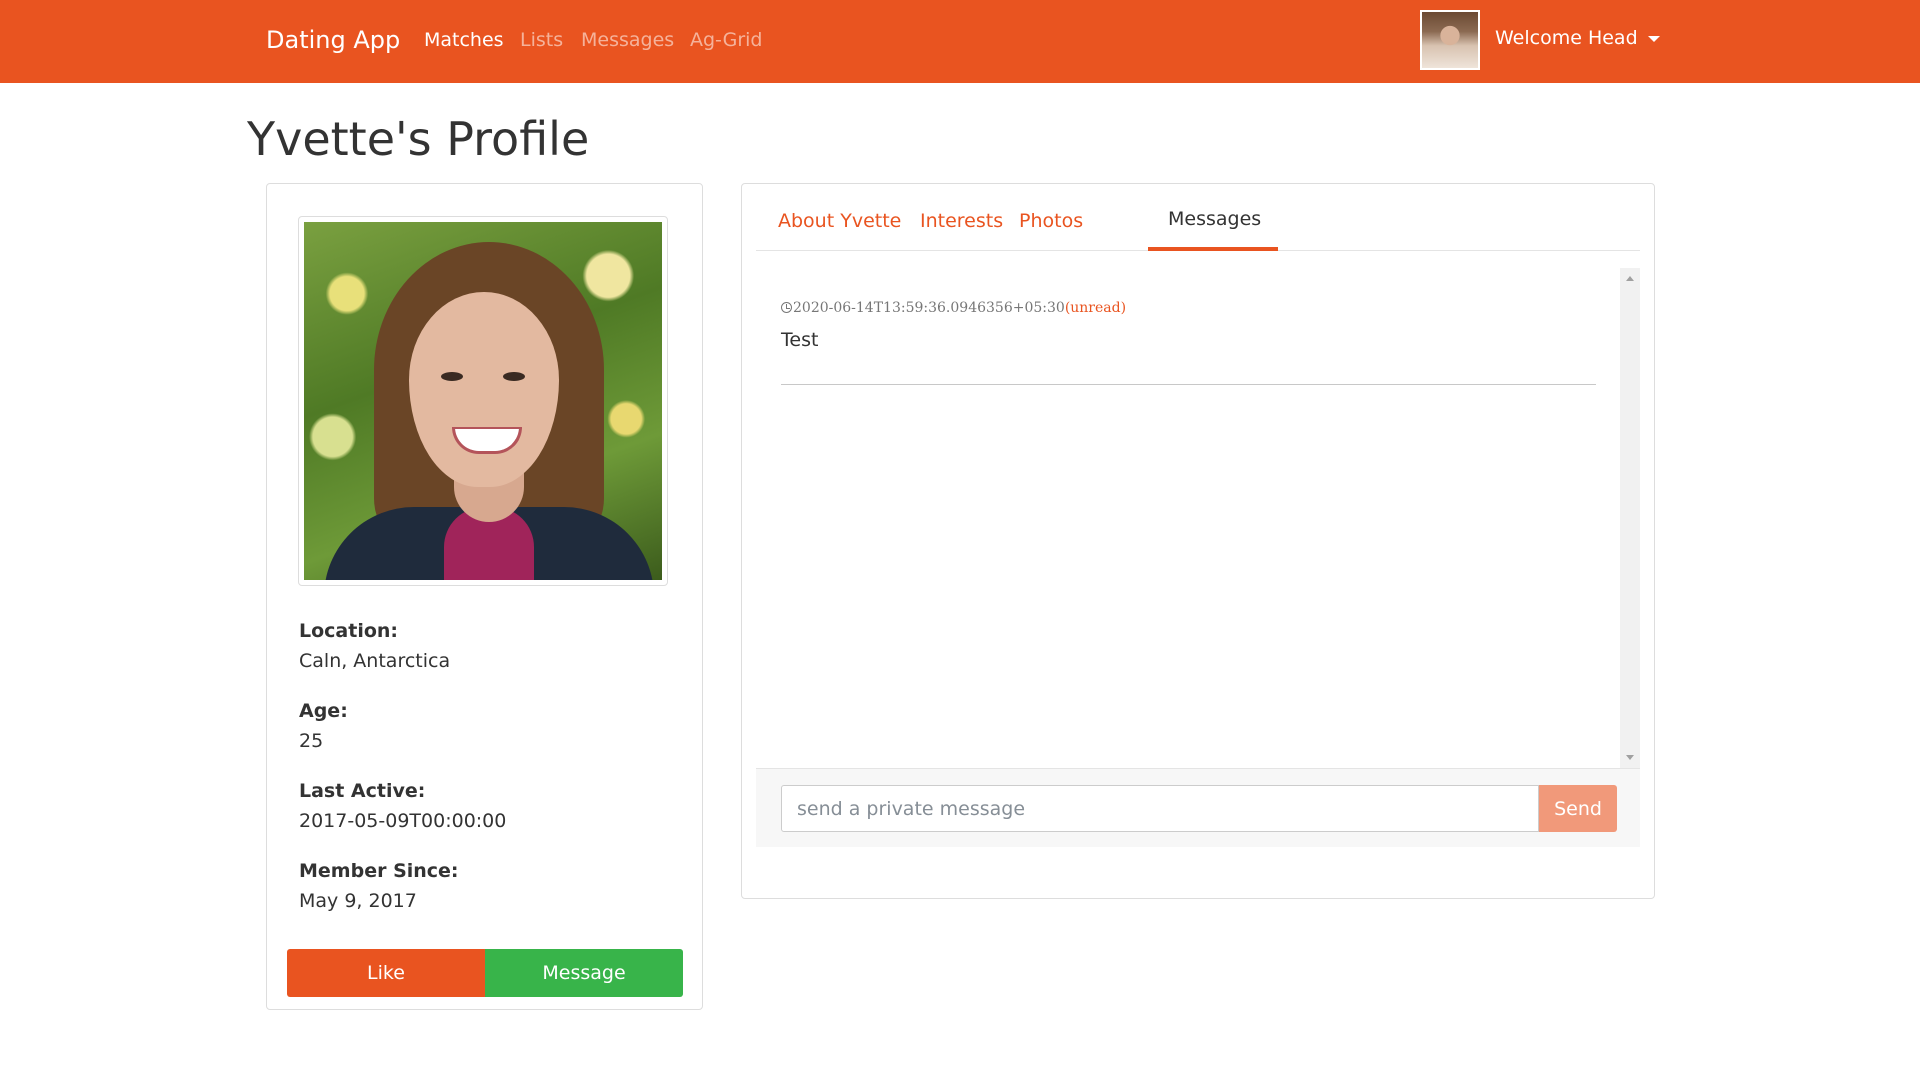 The image size is (1920, 1080). I want to click on age-label: Age:, so click(323, 711).